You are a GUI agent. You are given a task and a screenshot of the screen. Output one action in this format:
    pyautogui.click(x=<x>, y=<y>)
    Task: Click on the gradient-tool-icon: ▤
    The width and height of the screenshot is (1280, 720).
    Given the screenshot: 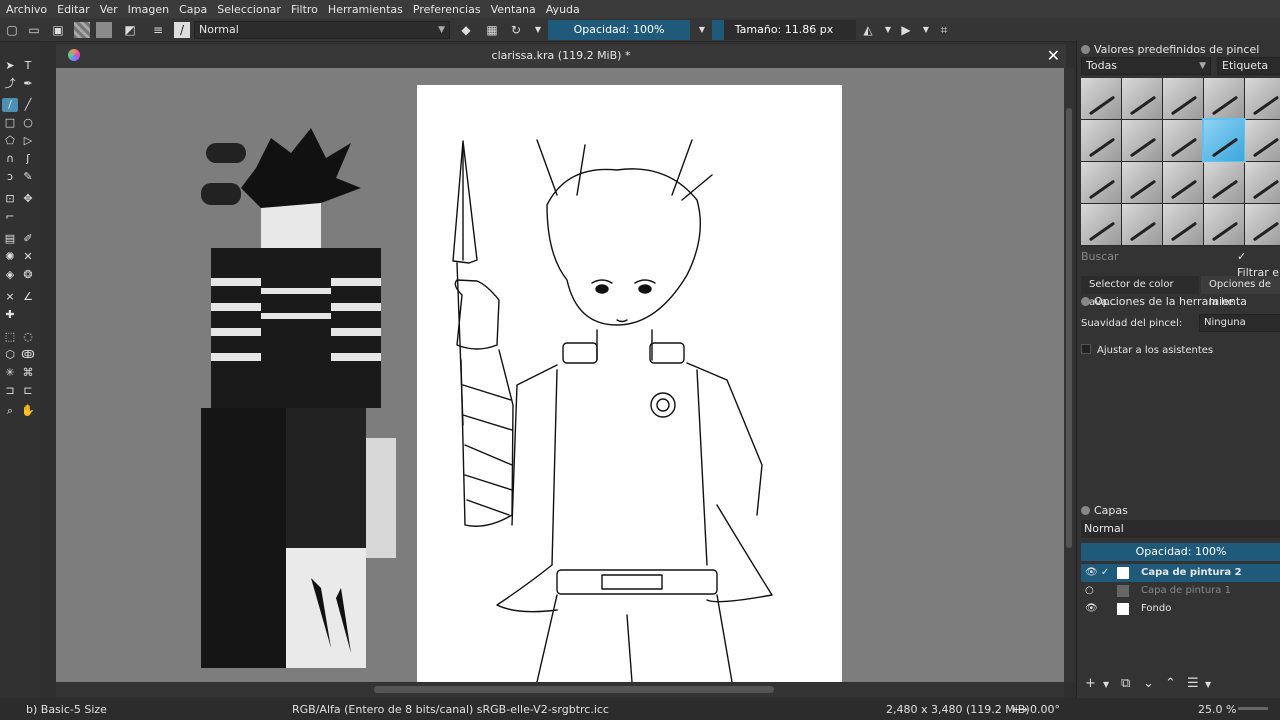 What is the action you would take?
    pyautogui.click(x=10, y=239)
    